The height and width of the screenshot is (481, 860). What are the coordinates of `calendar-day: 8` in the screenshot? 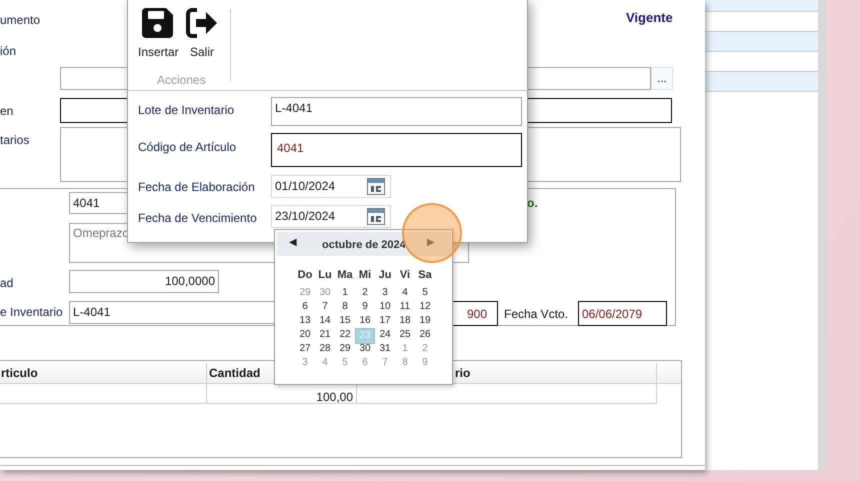 It's located at (345, 307).